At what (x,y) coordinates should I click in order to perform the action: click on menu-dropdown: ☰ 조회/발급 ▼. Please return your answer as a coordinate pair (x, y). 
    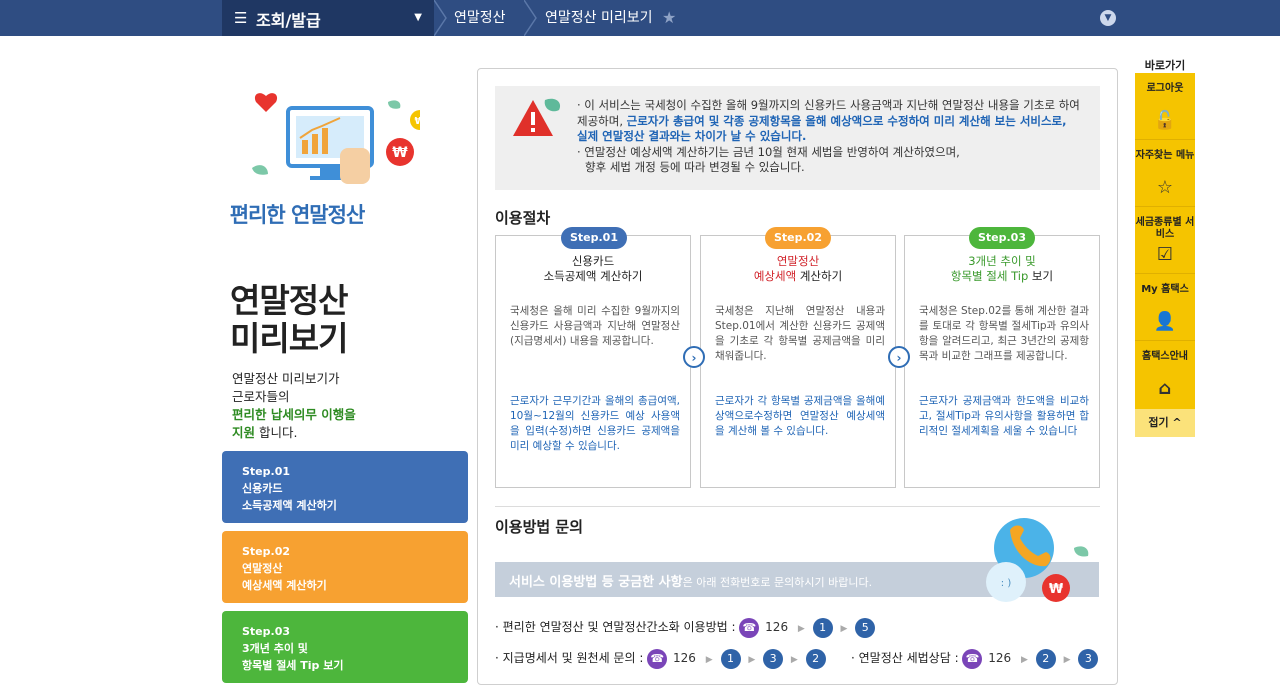
    Looking at the image, I should click on (328, 18).